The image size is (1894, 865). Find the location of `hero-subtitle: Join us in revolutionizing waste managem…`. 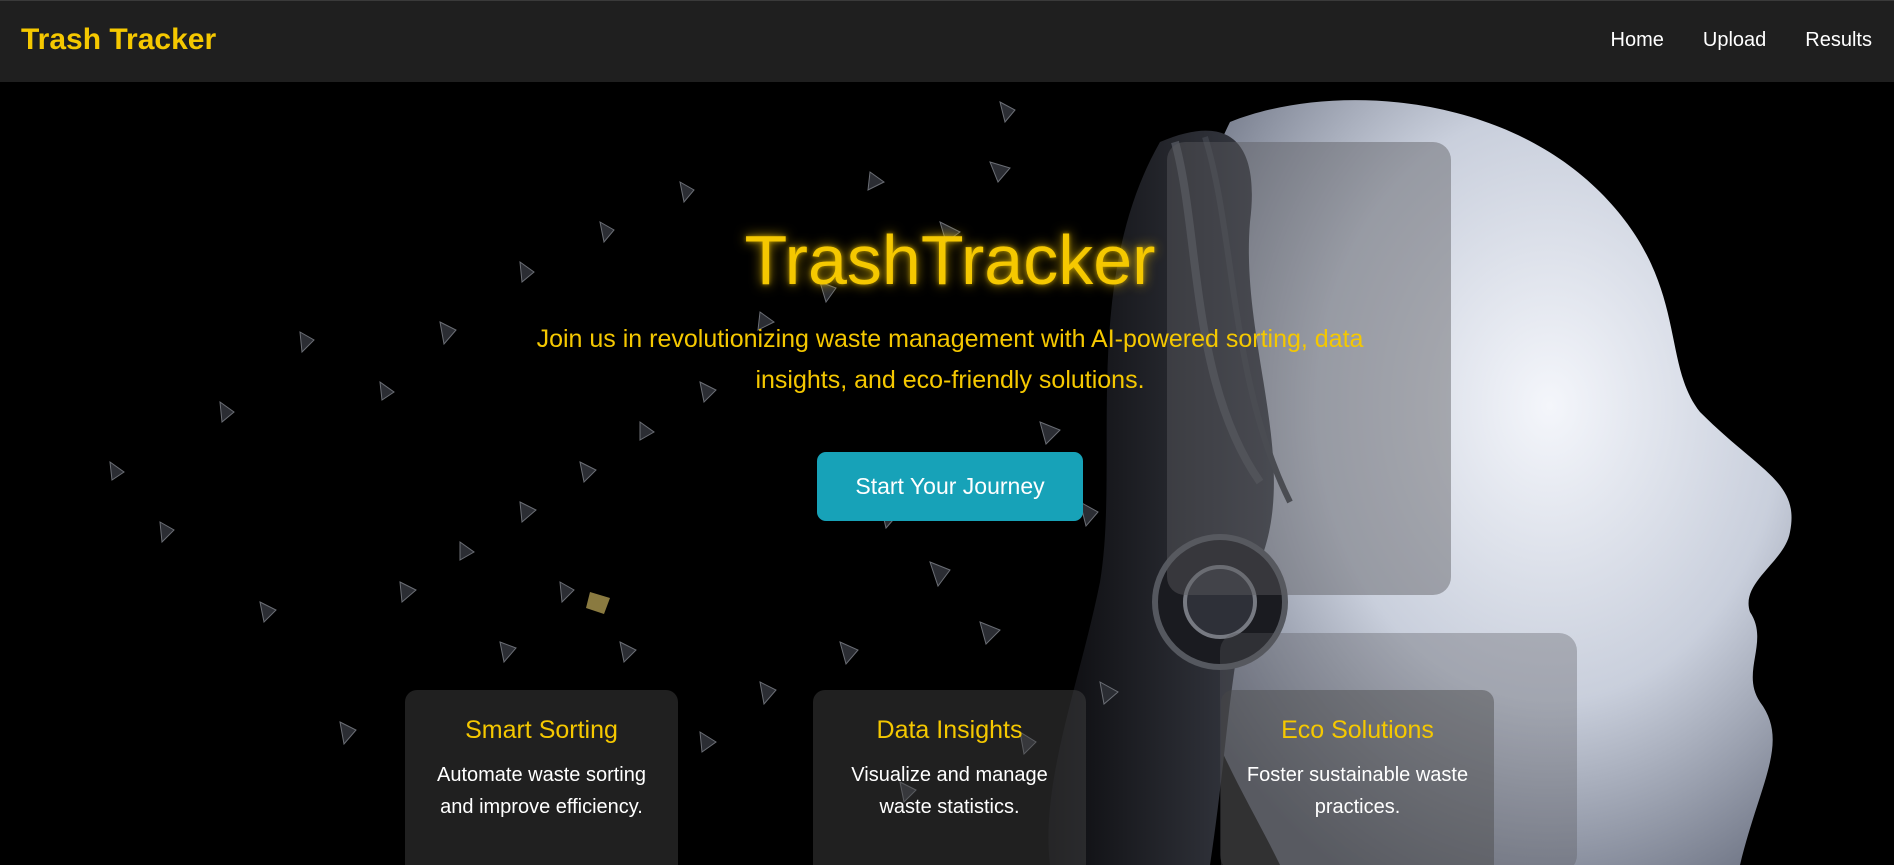

hero-subtitle: Join us in revolutionizing waste managem… is located at coordinates (950, 359).